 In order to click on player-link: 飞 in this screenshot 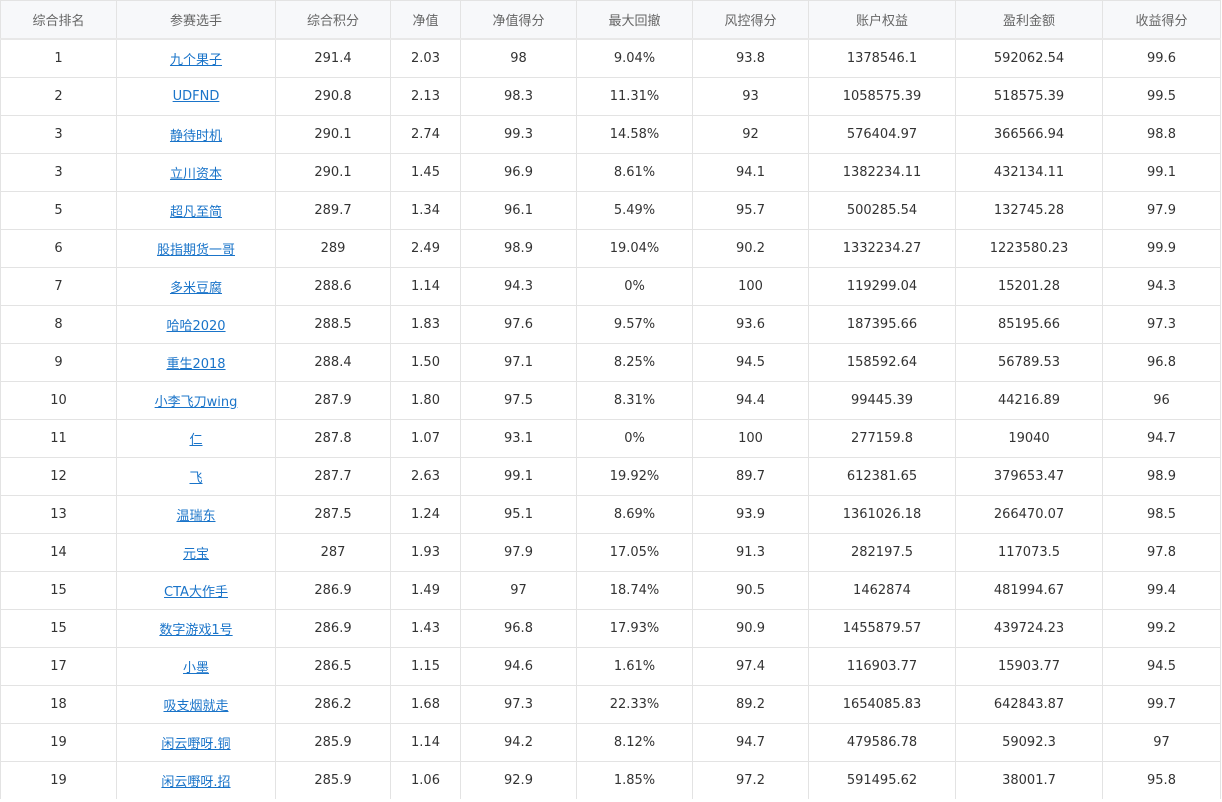, I will do `click(195, 478)`.